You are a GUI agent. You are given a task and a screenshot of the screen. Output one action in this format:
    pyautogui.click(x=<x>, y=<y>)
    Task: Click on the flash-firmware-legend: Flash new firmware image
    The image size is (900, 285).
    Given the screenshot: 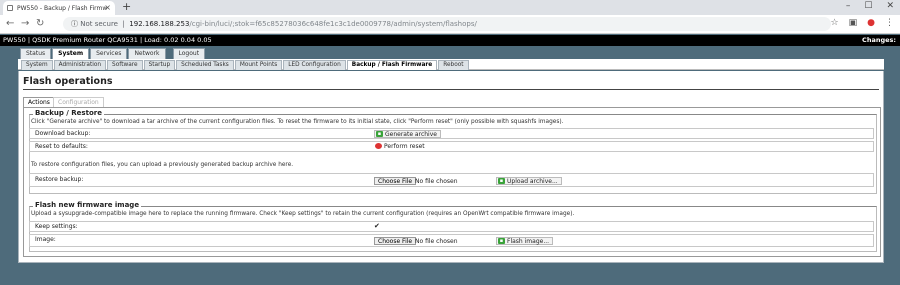 What is the action you would take?
    pyautogui.click(x=87, y=205)
    